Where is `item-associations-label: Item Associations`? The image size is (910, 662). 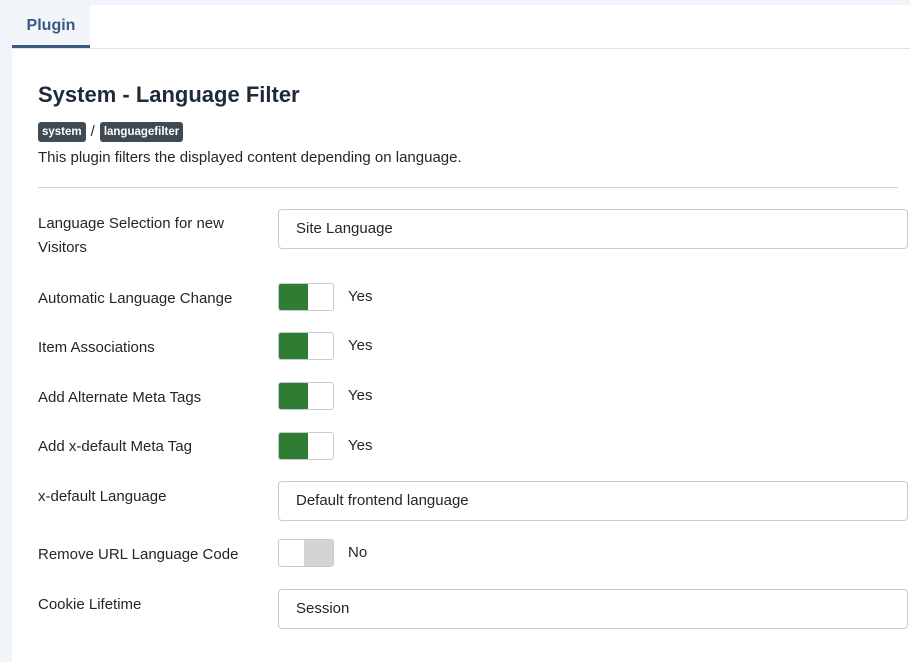 item-associations-label: Item Associations is located at coordinates (96, 347).